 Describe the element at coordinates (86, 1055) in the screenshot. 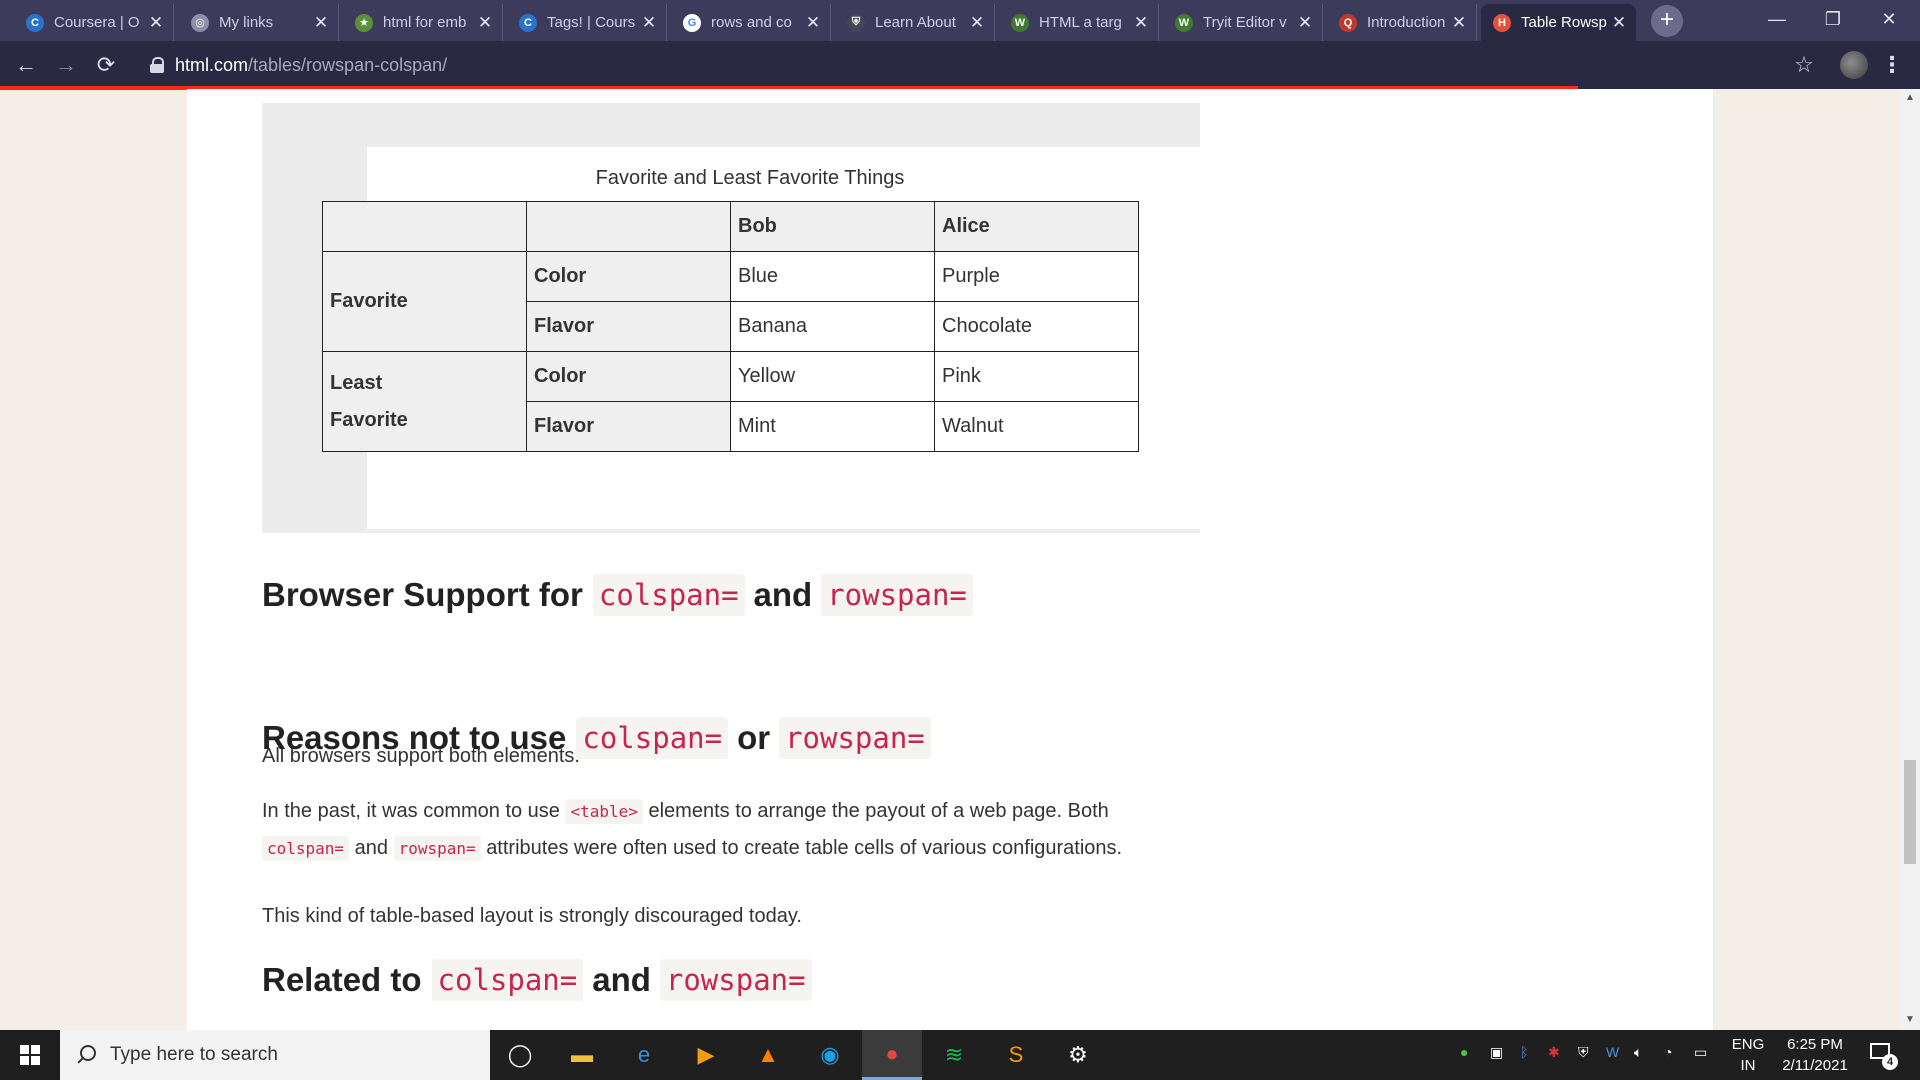

I see `search-icon` at that location.